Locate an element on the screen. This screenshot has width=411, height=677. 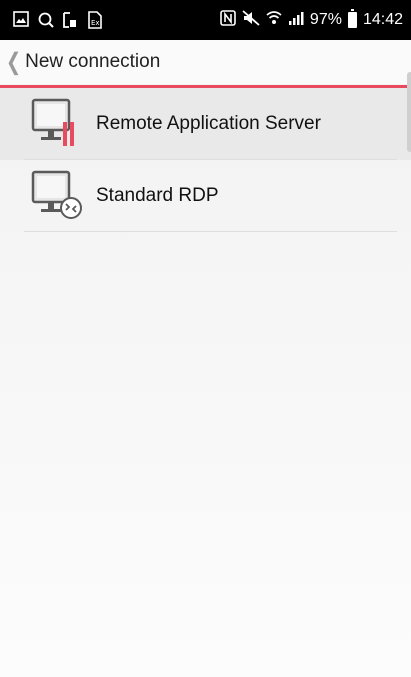
status-right: 97% 14:42 is located at coordinates (311, 20).